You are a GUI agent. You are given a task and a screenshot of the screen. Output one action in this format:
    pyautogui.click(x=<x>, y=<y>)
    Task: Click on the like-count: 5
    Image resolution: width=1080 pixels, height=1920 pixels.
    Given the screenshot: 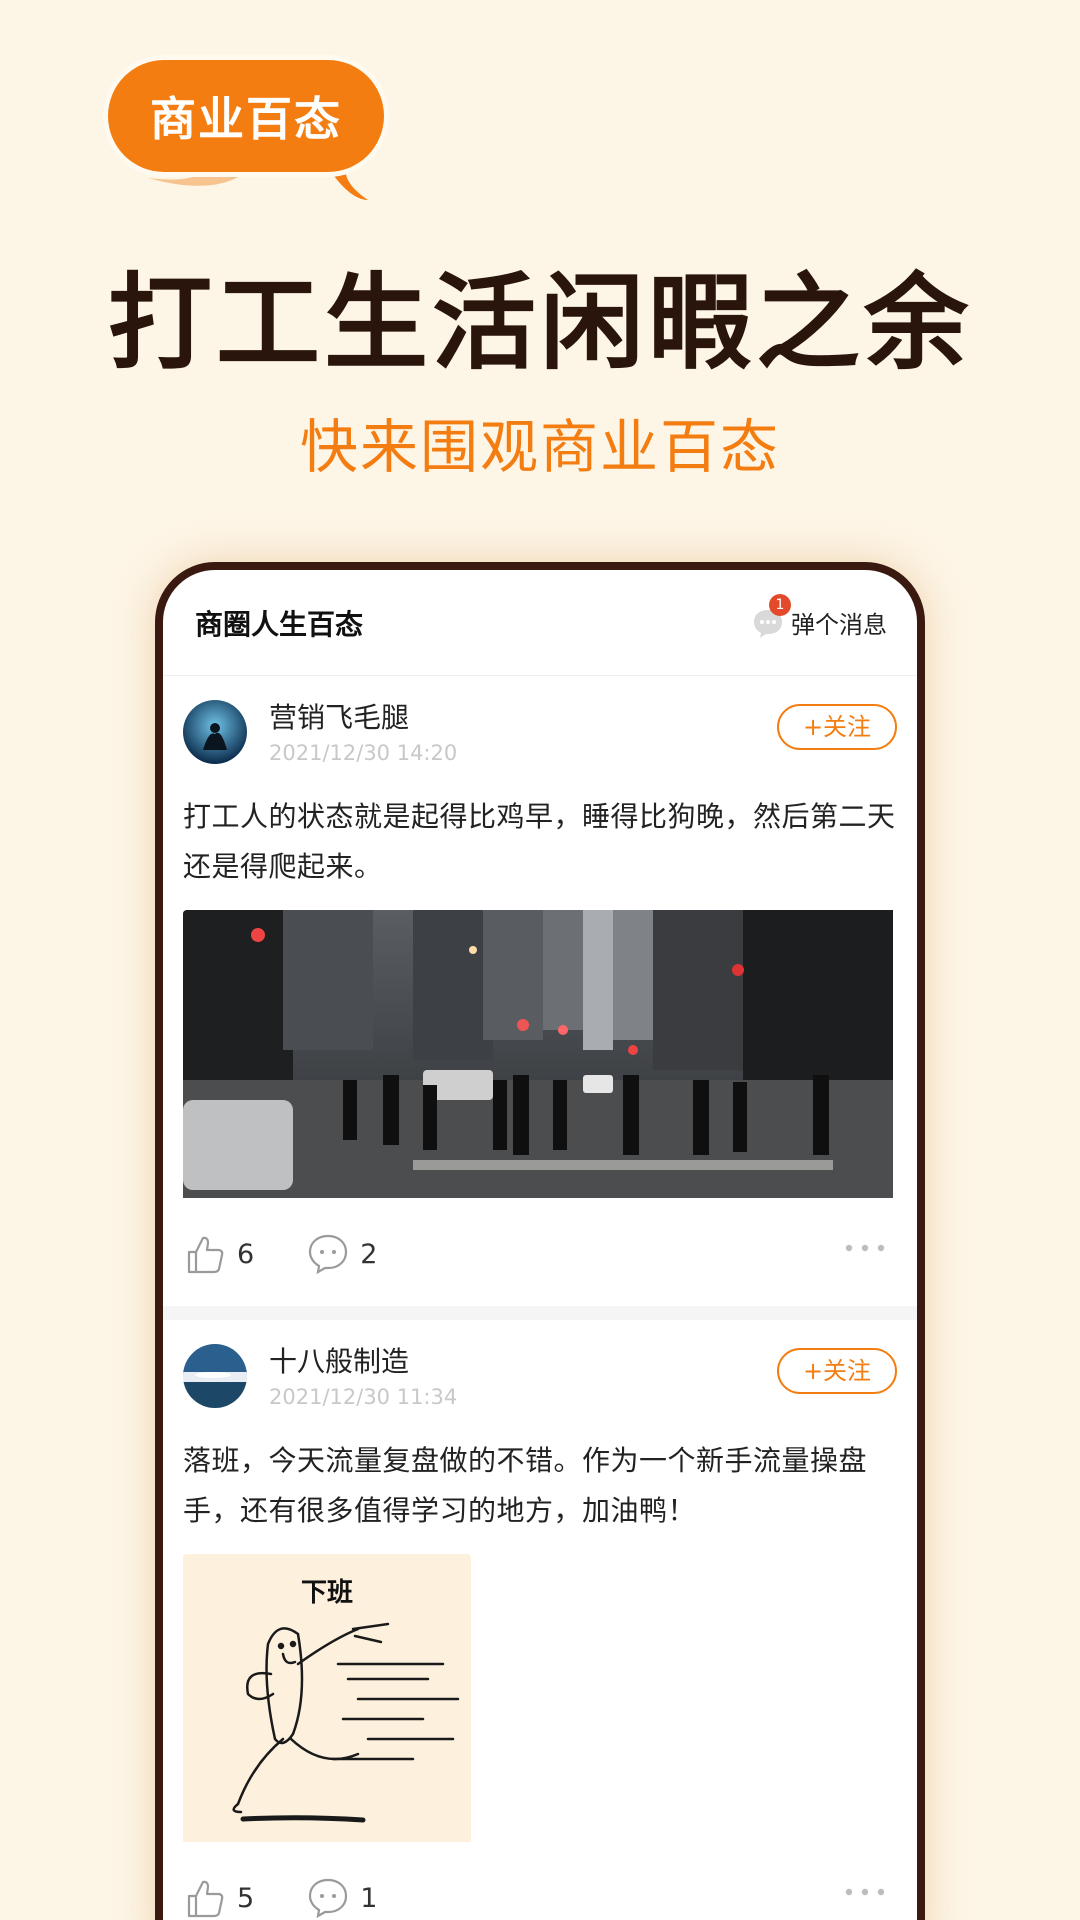 What is the action you would take?
    pyautogui.click(x=246, y=1898)
    